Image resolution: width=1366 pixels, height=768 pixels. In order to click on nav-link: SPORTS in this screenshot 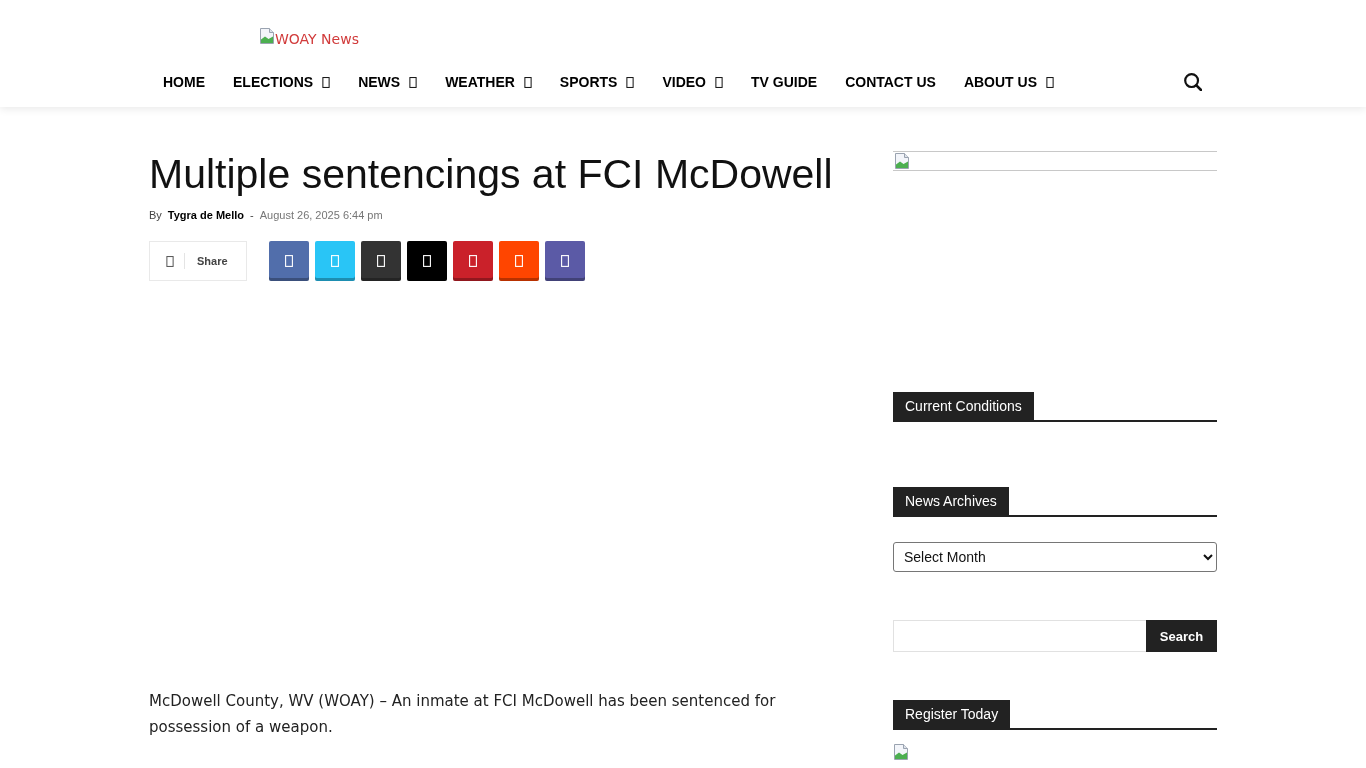, I will do `click(597, 82)`.